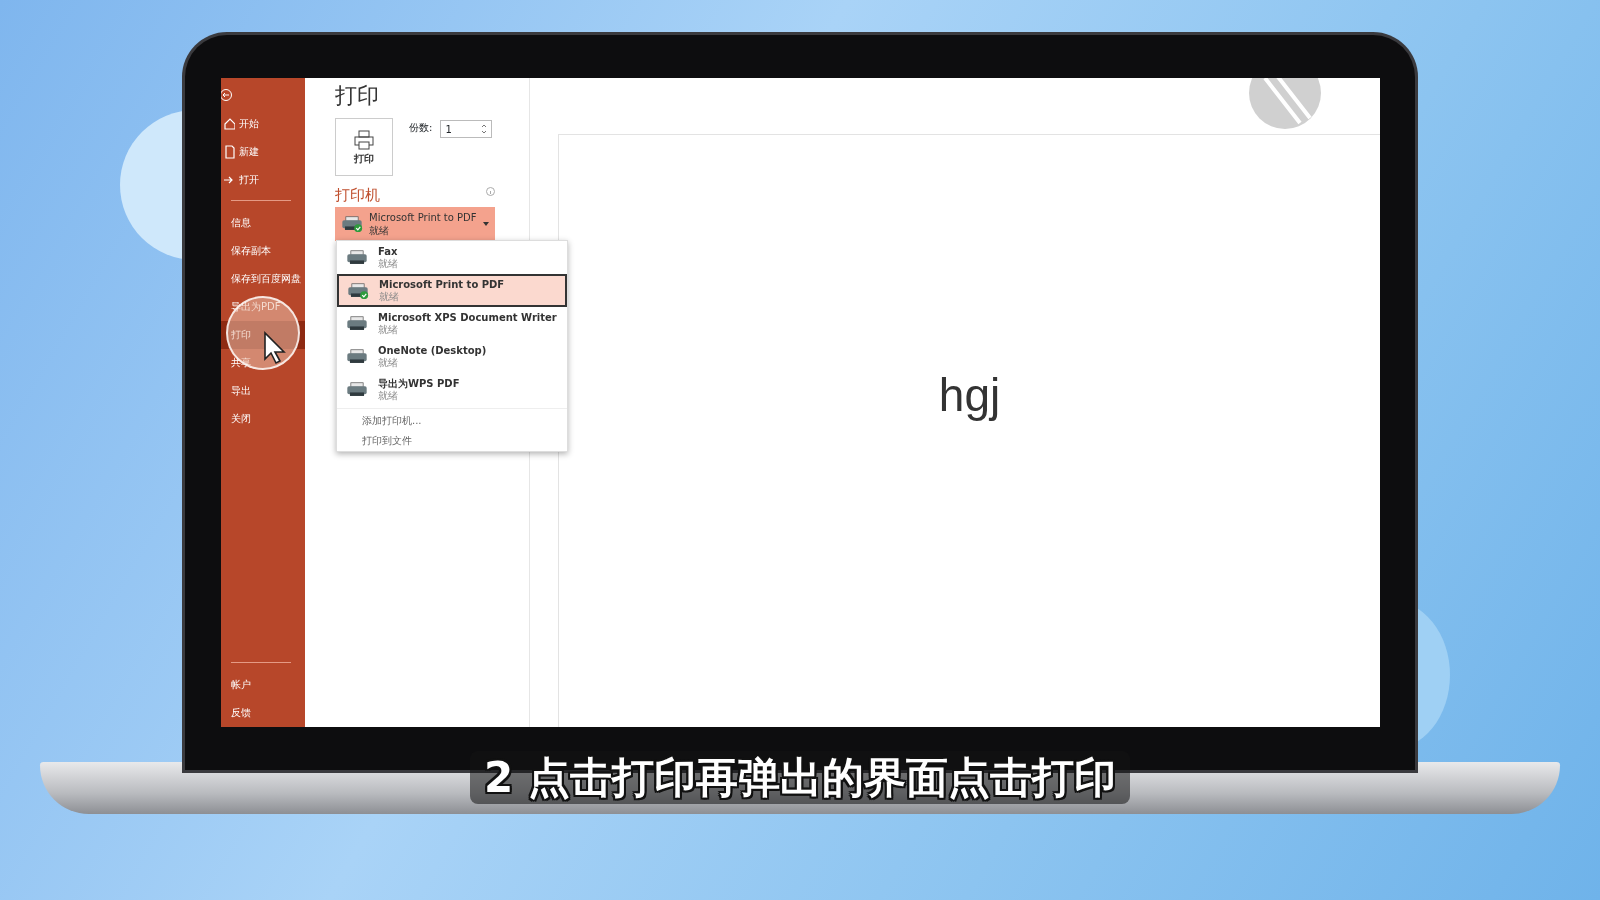 This screenshot has width=1600, height=900. What do you see at coordinates (466, 129) in the screenshot?
I see `copies-field: 1` at bounding box center [466, 129].